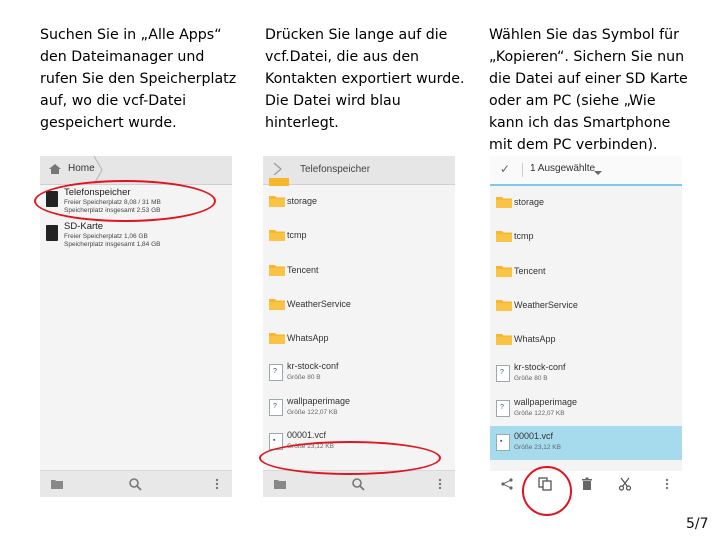 The width and height of the screenshot is (720, 540). Describe the element at coordinates (113, 101) in the screenshot. I see `instruction-line: auf, wo die vcf-Datei` at that location.